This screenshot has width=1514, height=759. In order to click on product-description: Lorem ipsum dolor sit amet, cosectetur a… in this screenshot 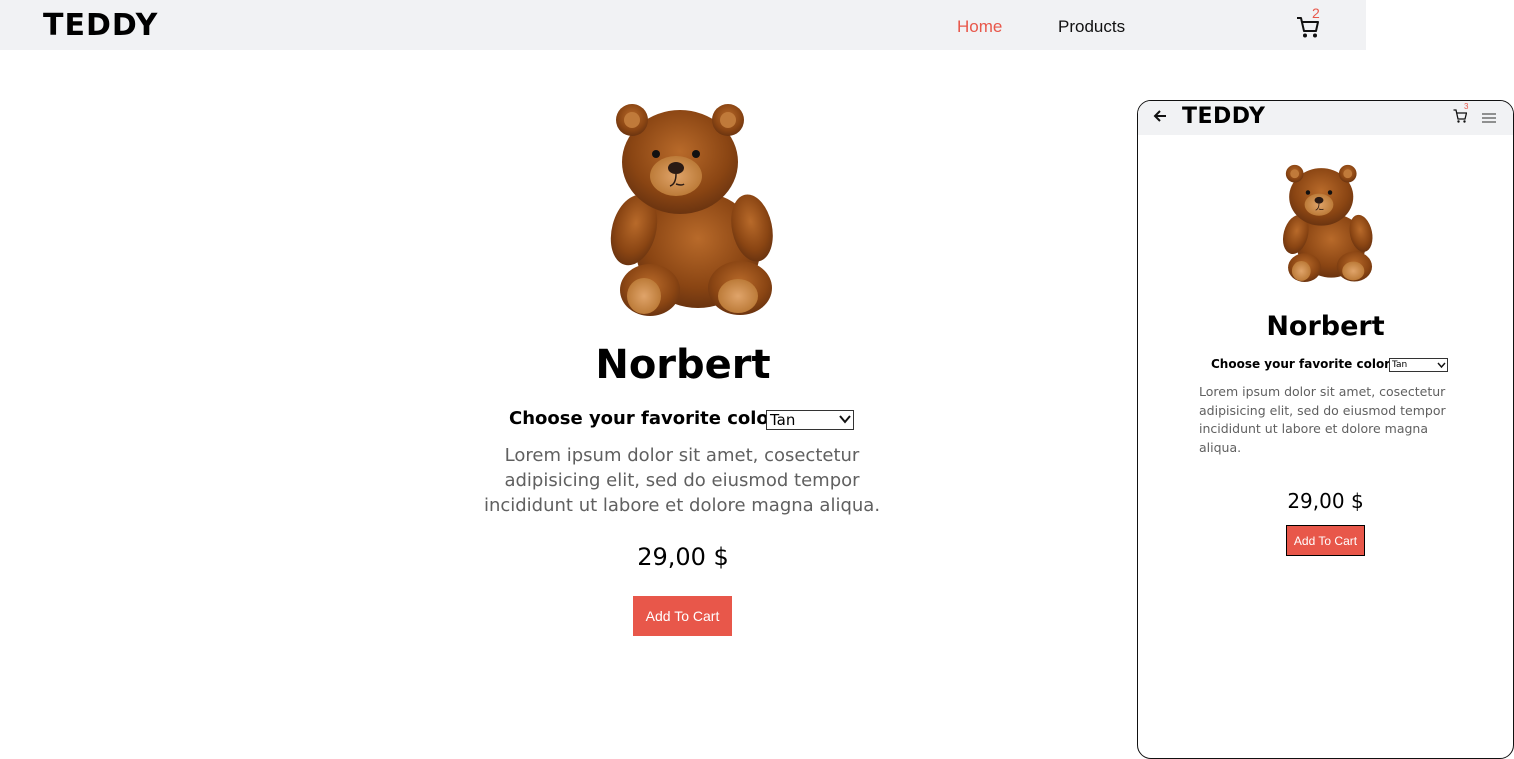, I will do `click(682, 480)`.